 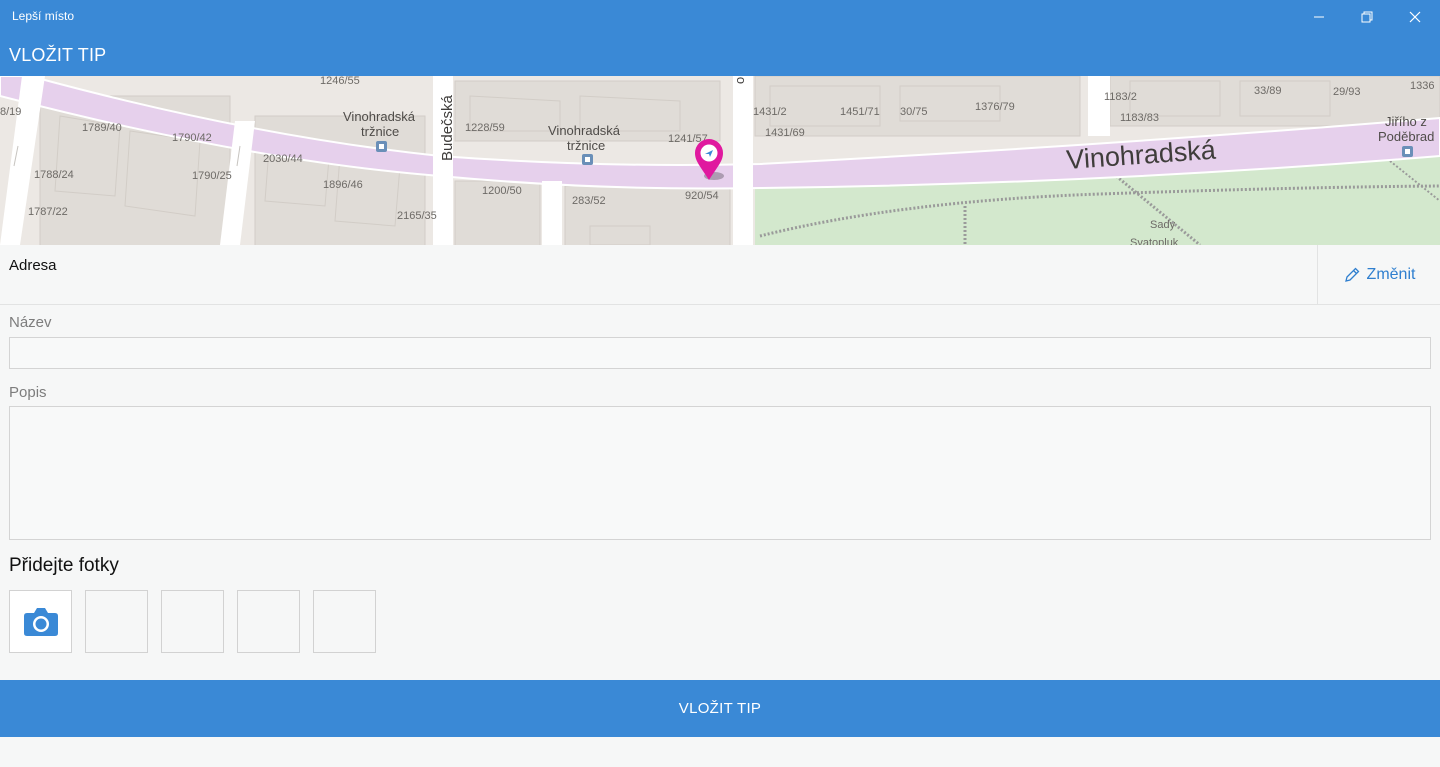 What do you see at coordinates (48, 212) in the screenshot?
I see `house-number: 1787/22` at bounding box center [48, 212].